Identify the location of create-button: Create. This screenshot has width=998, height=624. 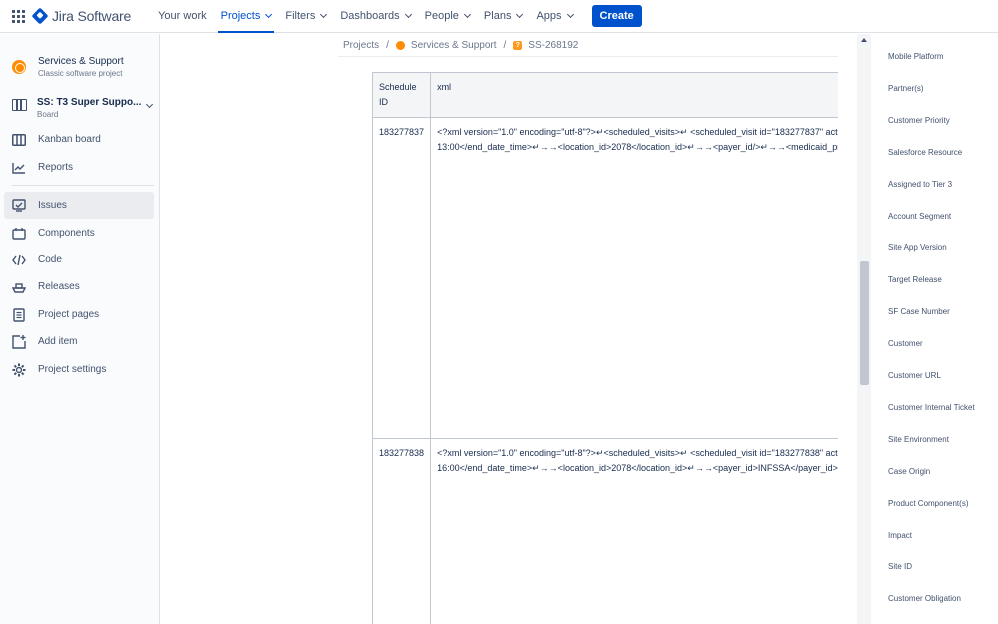
(616, 16).